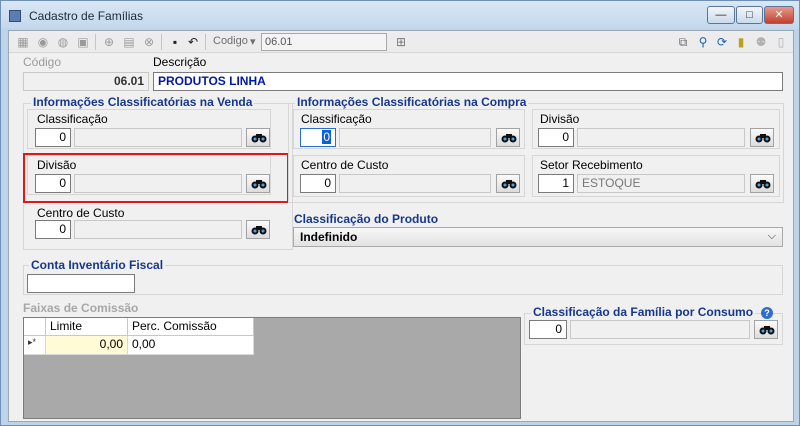 The width and height of the screenshot is (800, 426). Describe the element at coordinates (15, 16) in the screenshot. I see `app-icon` at that location.